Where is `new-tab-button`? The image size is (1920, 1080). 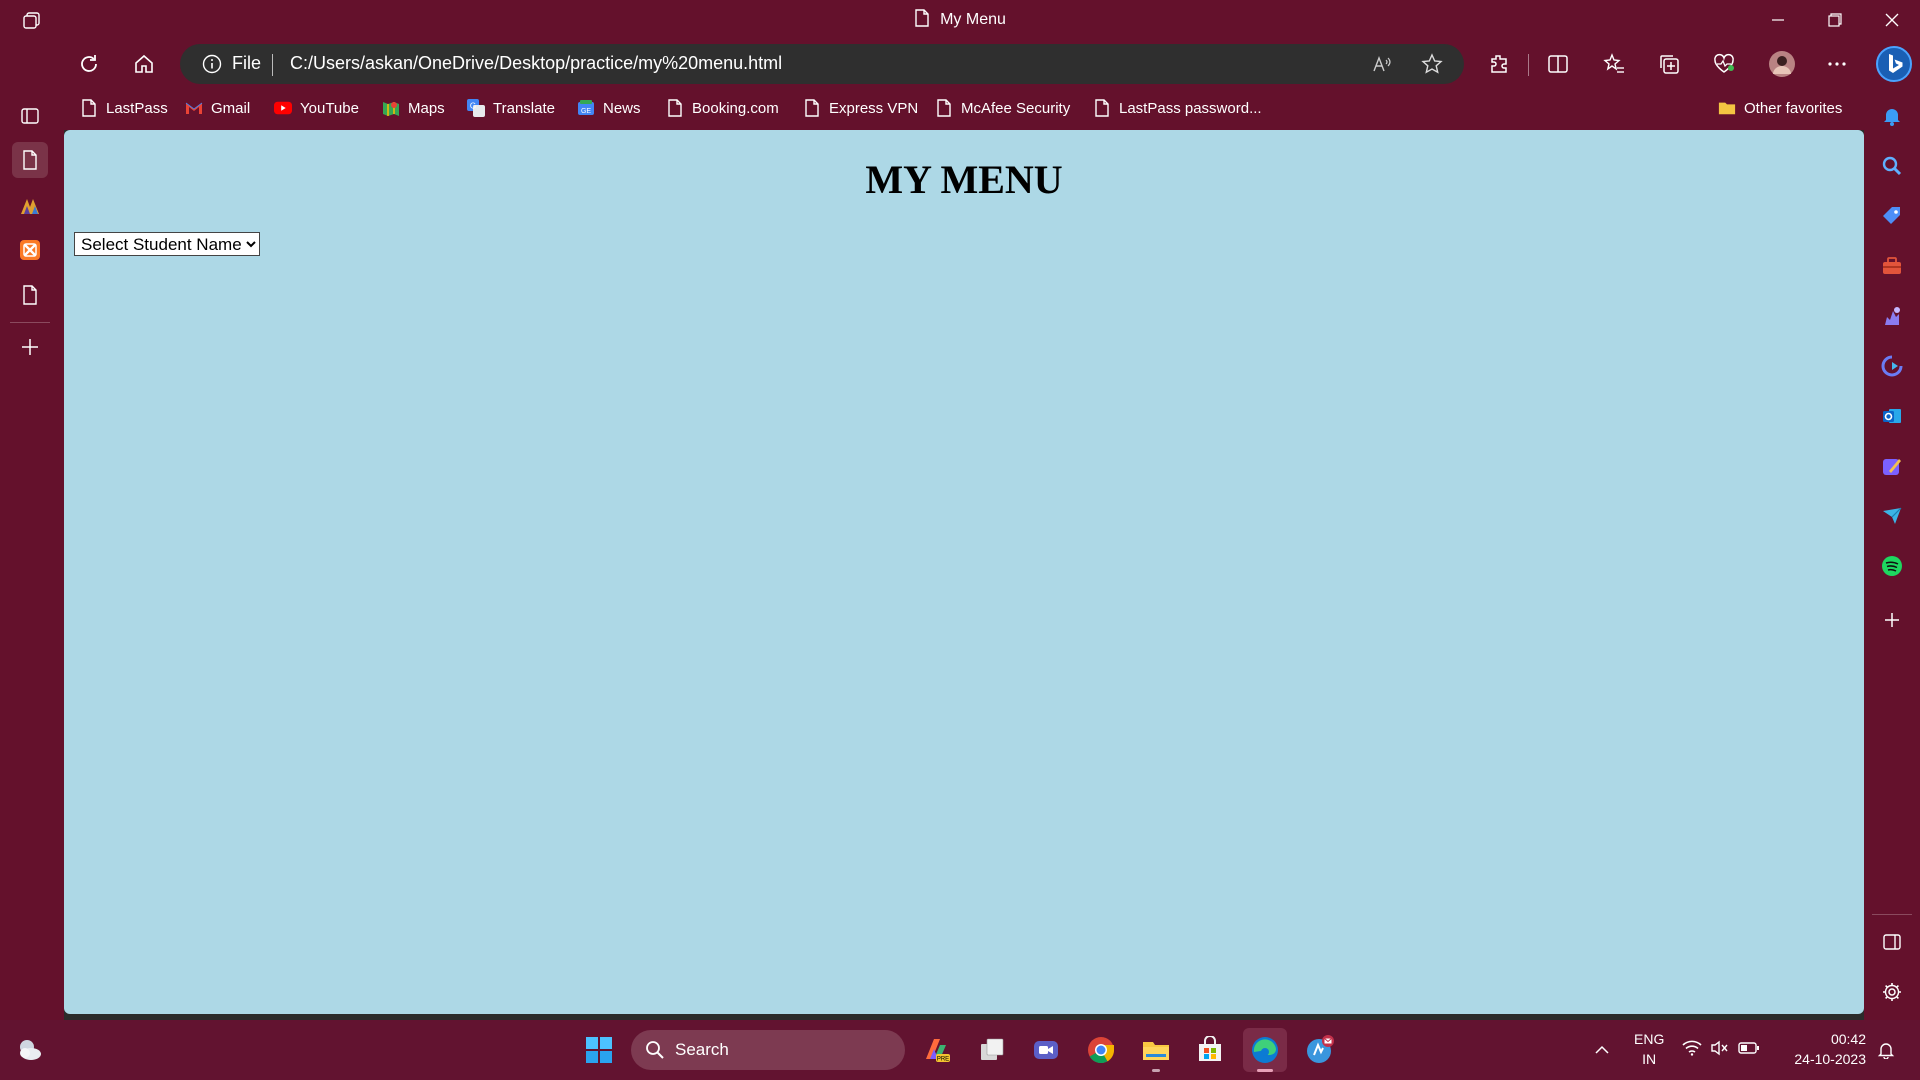
new-tab-button is located at coordinates (30, 347).